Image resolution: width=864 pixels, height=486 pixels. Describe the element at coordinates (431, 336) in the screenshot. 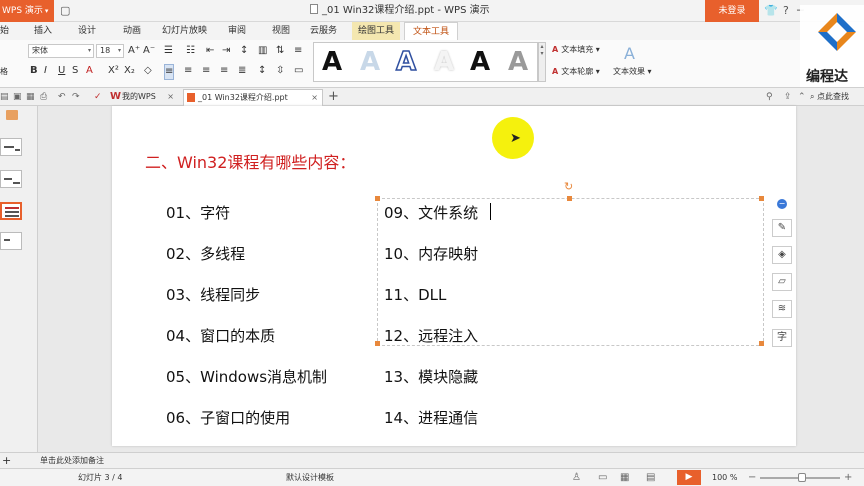

I see `course-item: 12、远程注入` at that location.